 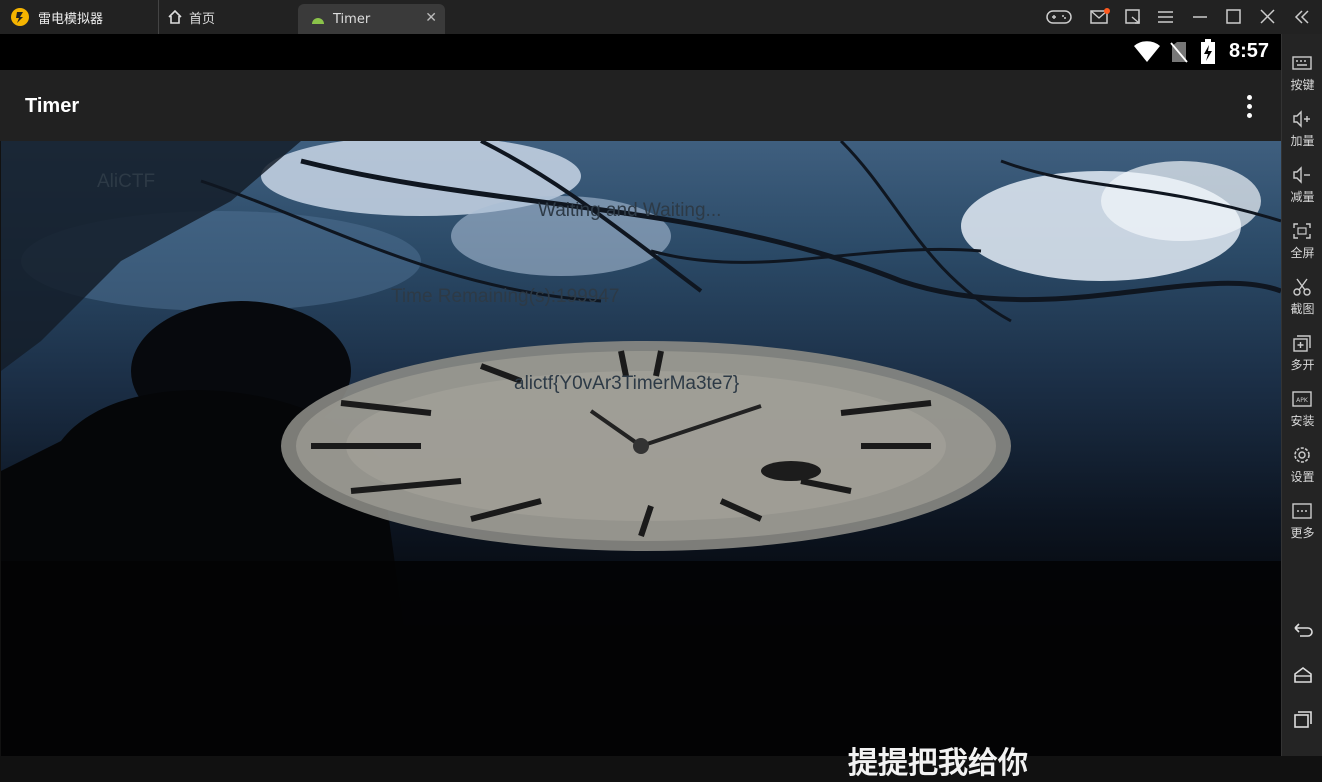 I want to click on flag-text: alictf{Y0vAr3TimerMa3te7}, so click(x=627, y=383).